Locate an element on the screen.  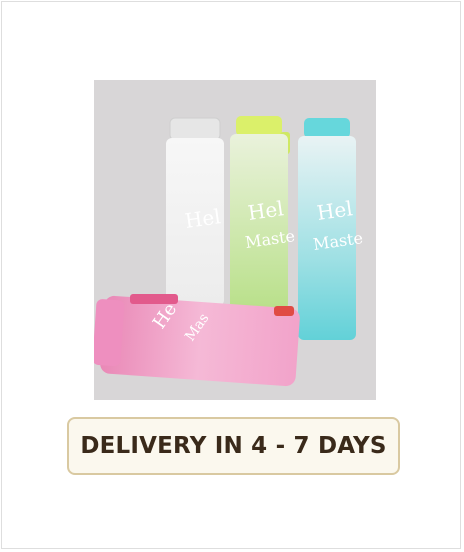
white-bottle: Hel is located at coordinates (195, 211).